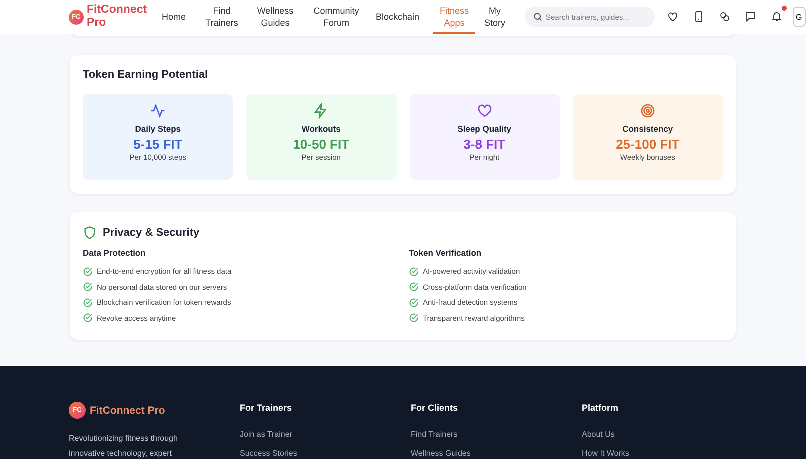 The height and width of the screenshot is (459, 806). Describe the element at coordinates (321, 144) in the screenshot. I see `token-amount: 10-50 FIT` at that location.